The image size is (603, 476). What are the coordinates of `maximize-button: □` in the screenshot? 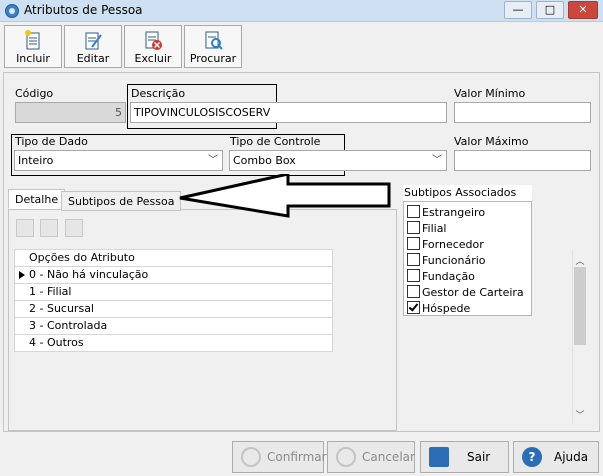 It's located at (550, 10).